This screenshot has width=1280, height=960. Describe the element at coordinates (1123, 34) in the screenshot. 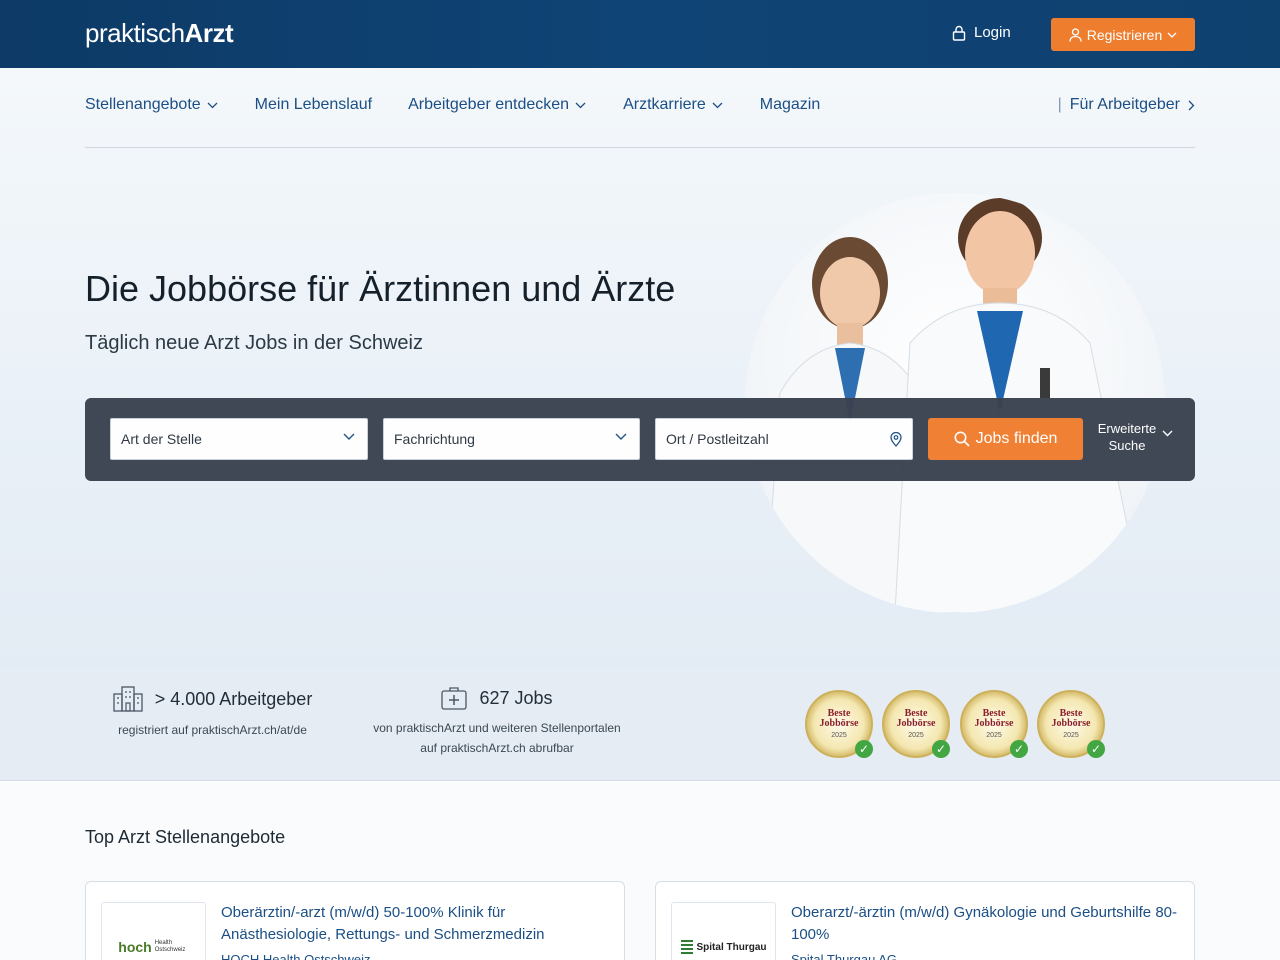

I see `register-button: Registrieren` at that location.